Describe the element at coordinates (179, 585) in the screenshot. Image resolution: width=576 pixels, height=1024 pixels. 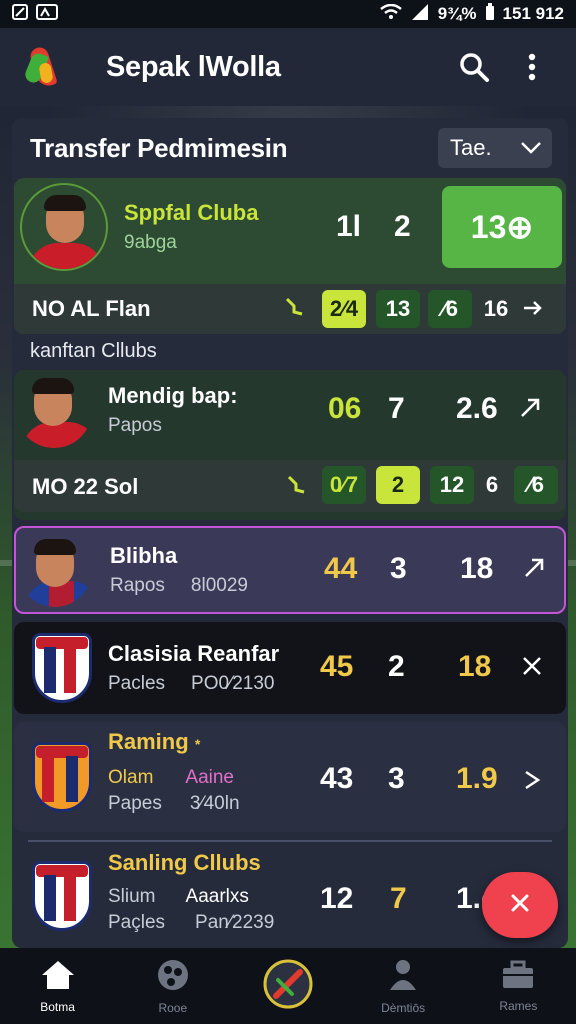
I see `club-sub: Rapos 8l0029` at that location.